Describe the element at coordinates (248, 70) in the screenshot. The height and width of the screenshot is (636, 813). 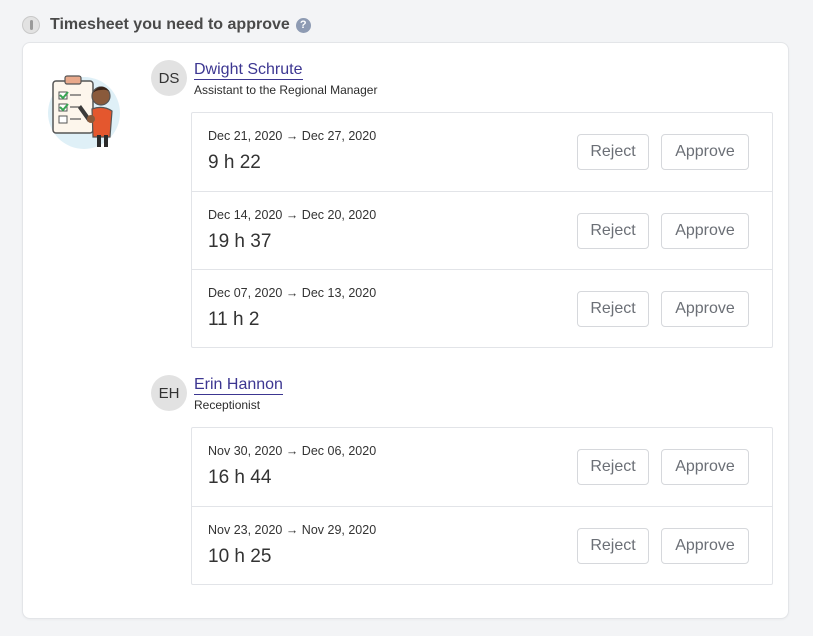
I see `employee-name-link: Dwight Schrute` at that location.